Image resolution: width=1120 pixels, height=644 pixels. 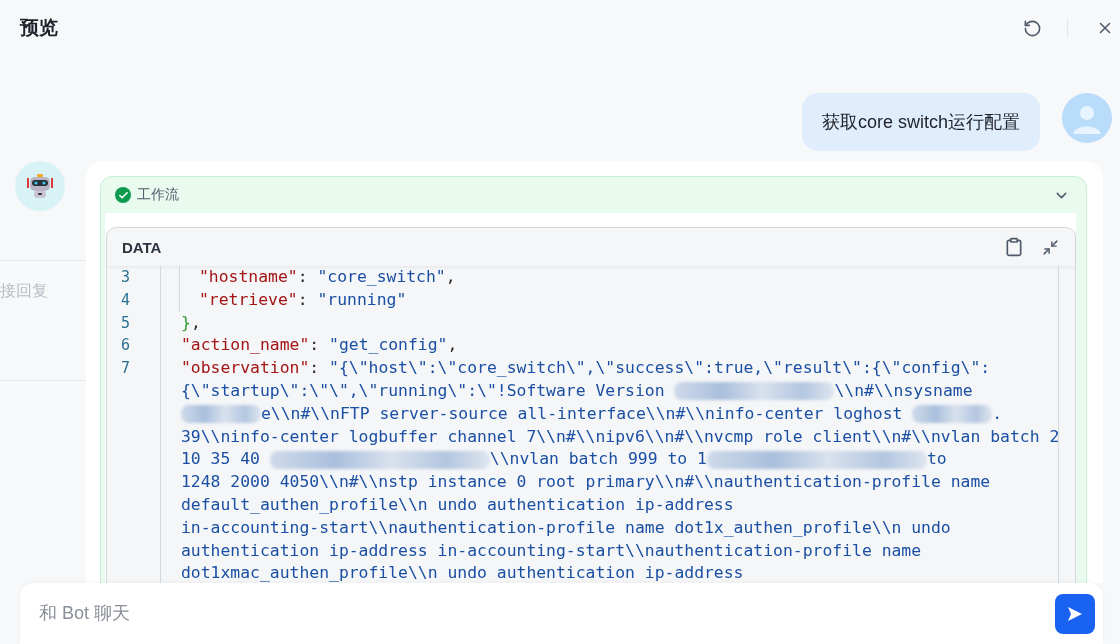 I want to click on chat-input: 和 Bot 聊天, so click(x=546, y=613).